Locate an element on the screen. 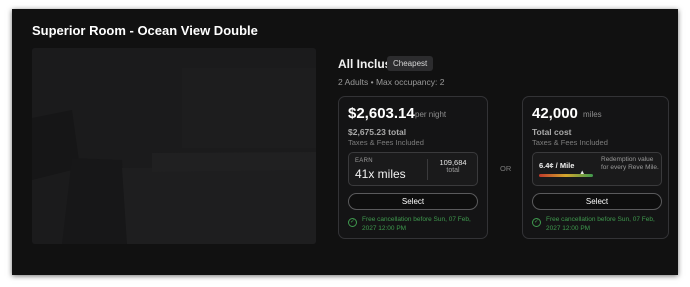 The width and height of the screenshot is (690, 287). earn-label: EARN is located at coordinates (364, 161).